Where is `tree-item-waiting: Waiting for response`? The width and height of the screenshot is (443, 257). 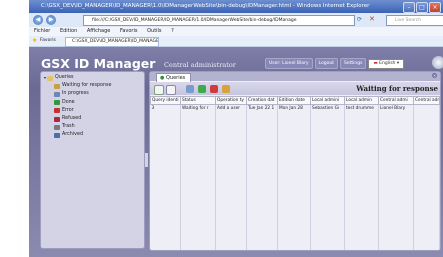
tree-item-waiting: Waiting for response is located at coordinates (77, 86).